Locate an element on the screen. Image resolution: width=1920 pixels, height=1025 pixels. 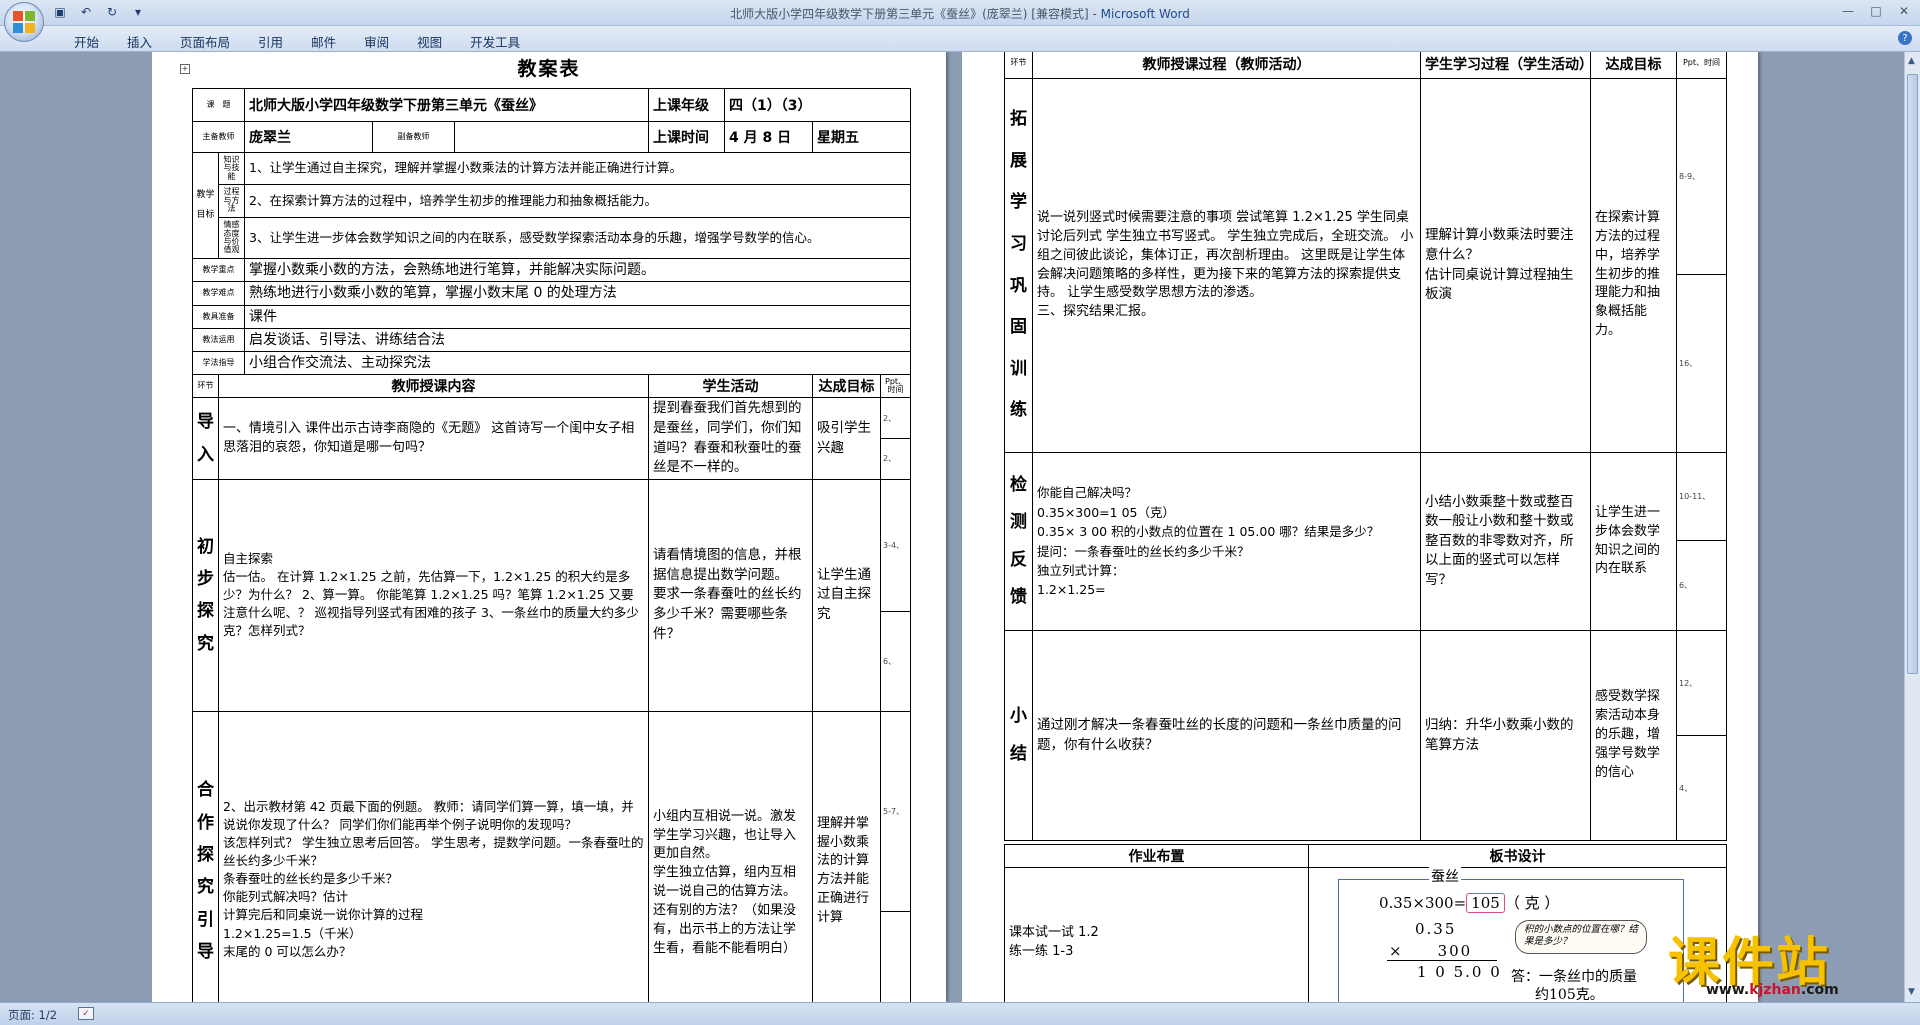
col-stage-header: 环节 is located at coordinates (205, 386).